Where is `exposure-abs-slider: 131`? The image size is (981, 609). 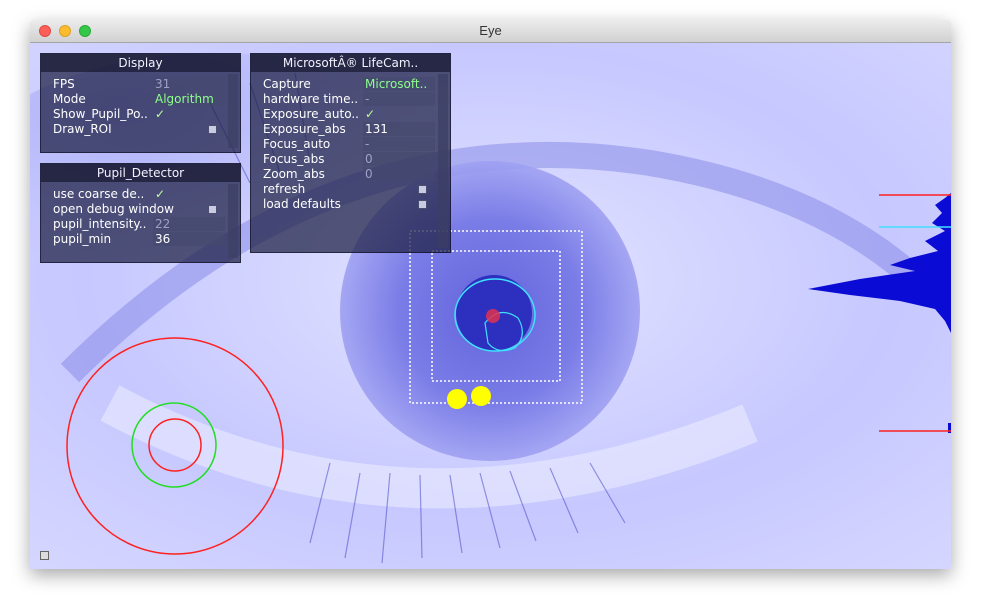
exposure-abs-slider: 131 is located at coordinates (399, 129).